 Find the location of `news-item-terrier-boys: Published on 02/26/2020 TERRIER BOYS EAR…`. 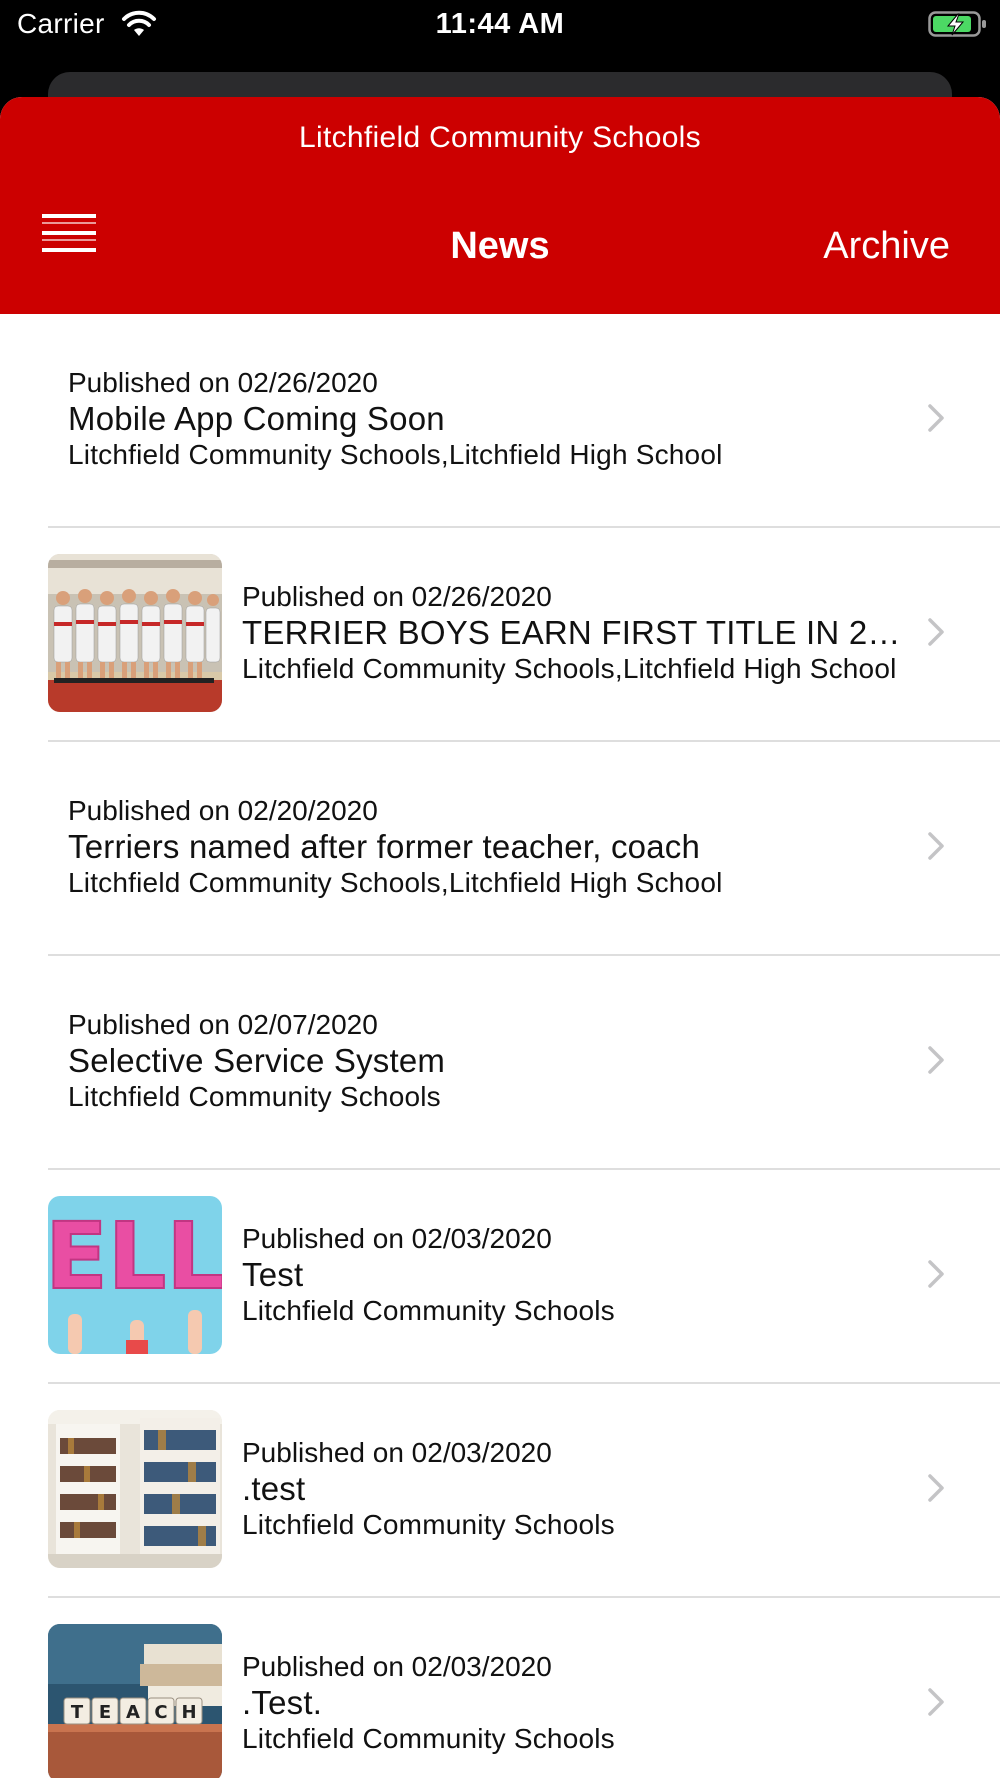

news-item-terrier-boys: Published on 02/26/2020 TERRIER BOYS EAR… is located at coordinates (524, 633).